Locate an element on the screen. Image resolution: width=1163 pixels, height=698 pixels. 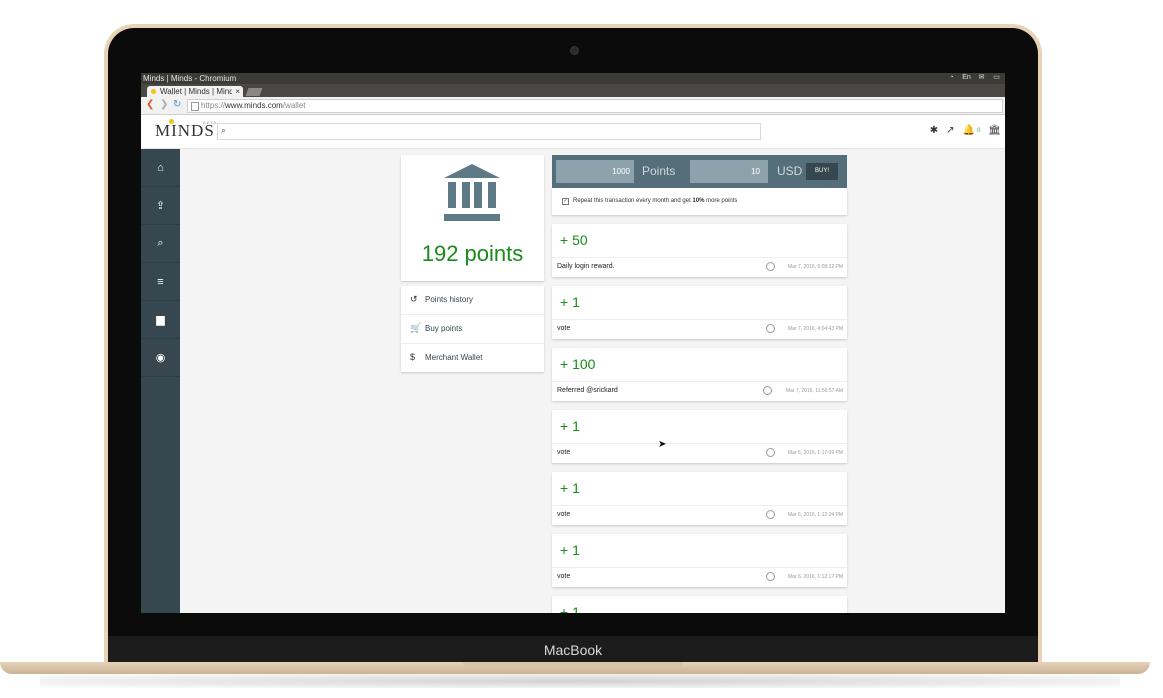
window-title: Minds | Minds - Chromium is located at coordinates (190, 78).